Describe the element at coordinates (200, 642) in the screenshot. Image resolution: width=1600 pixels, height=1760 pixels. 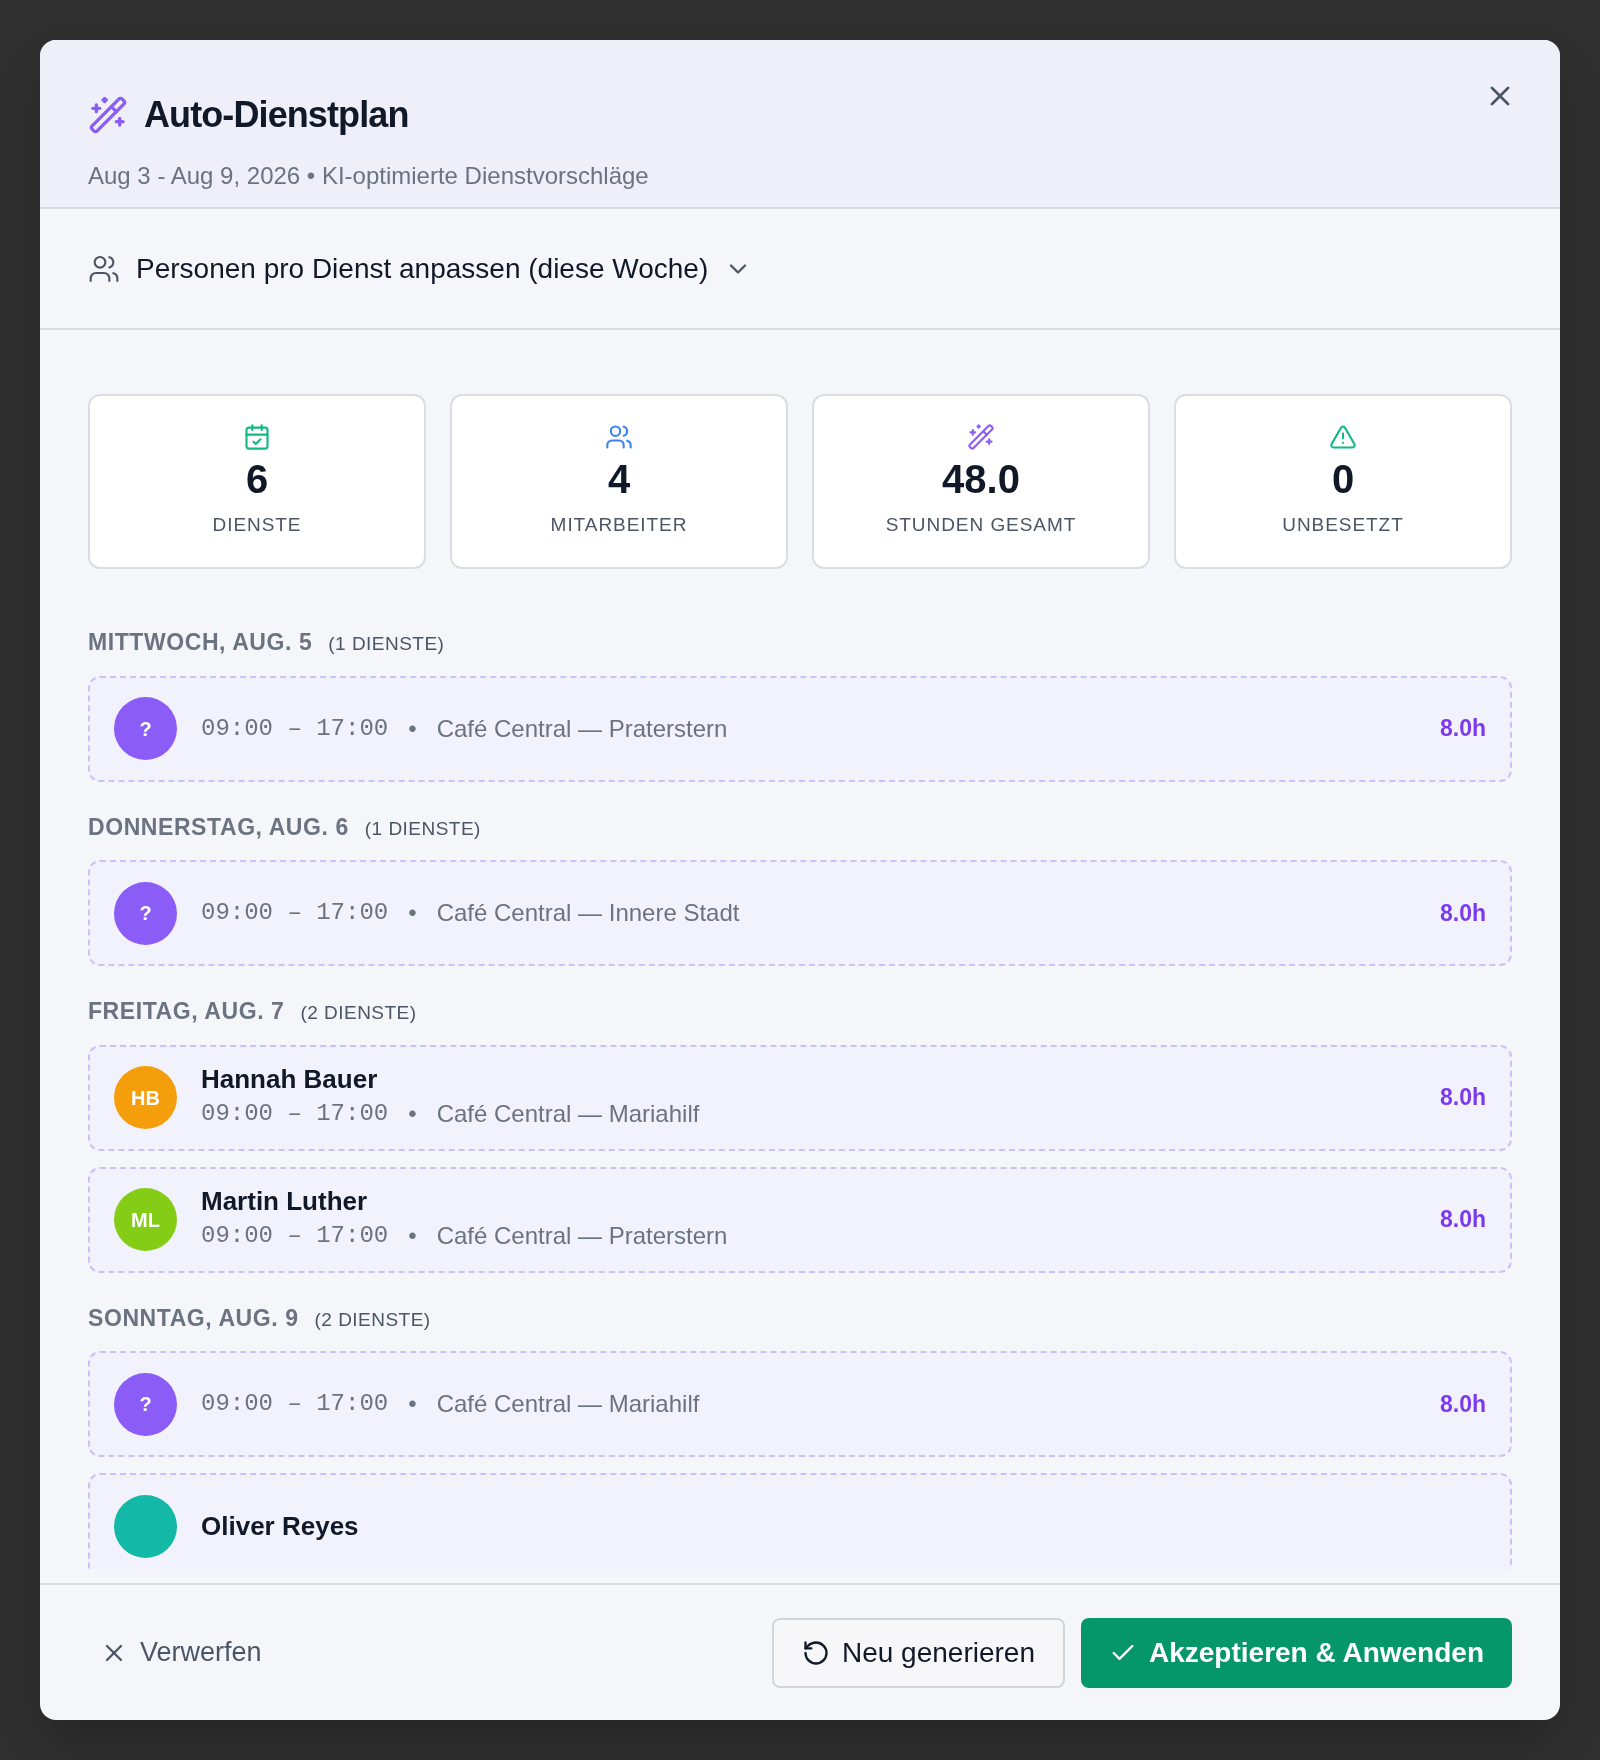
I see `day-heading: MITTWOCH, AUG. 5` at that location.